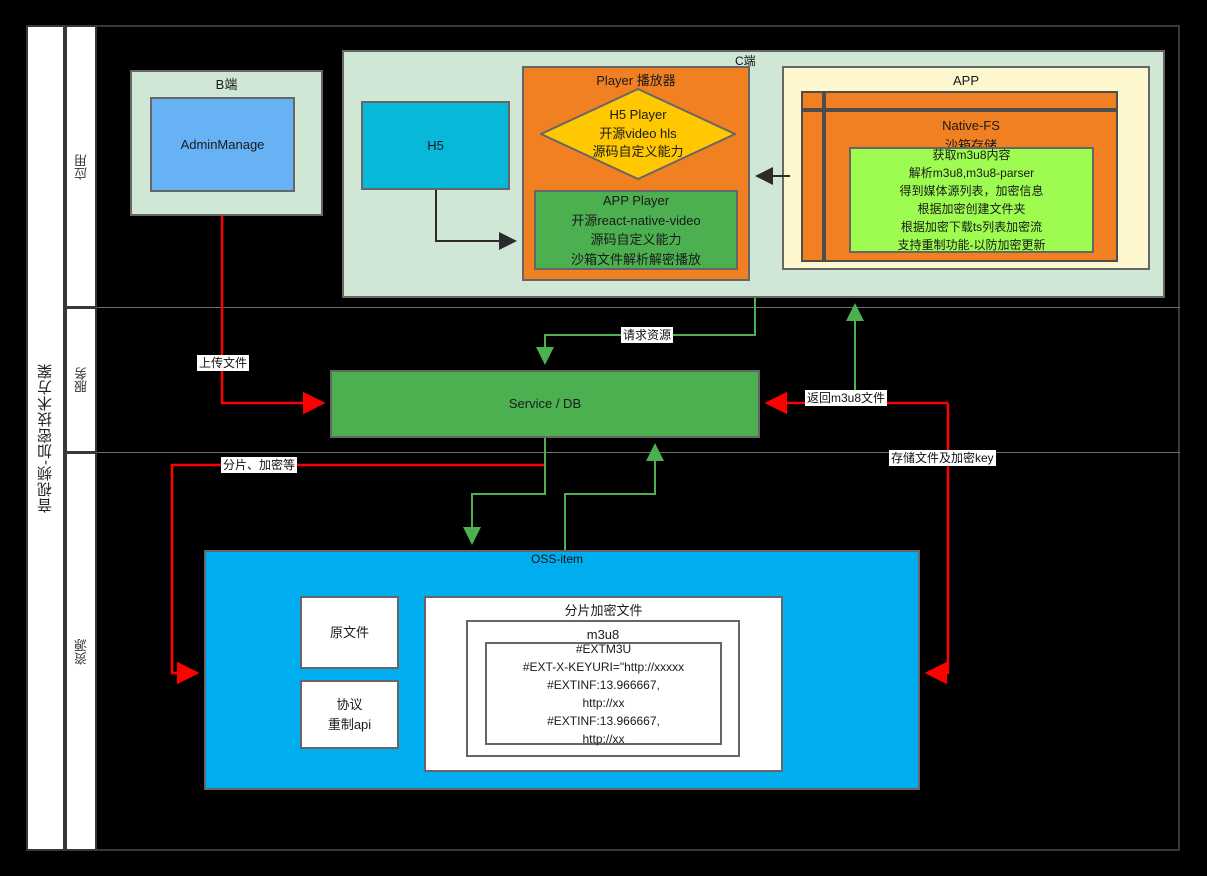  I want to click on native-fs-detail-line-4: 根据加密下载ts列表加密流, so click(971, 227).